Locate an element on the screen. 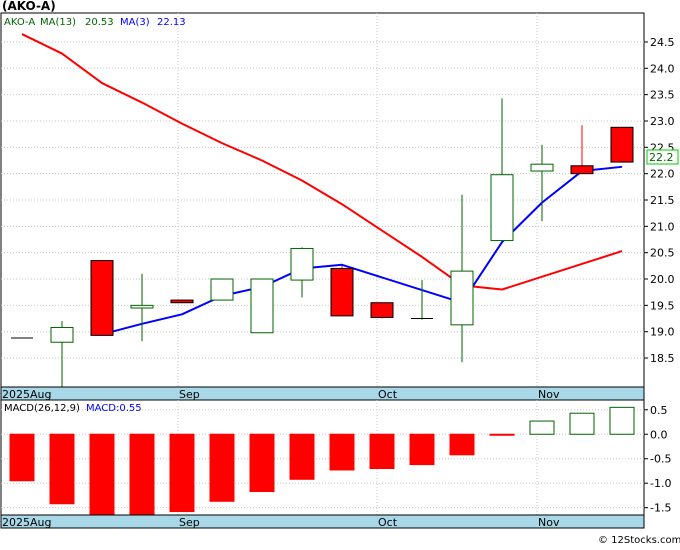 This screenshot has height=550, width=680. price-legend: AKO-A MA(13) 20.53 MA(3) 22.13 is located at coordinates (95, 22).